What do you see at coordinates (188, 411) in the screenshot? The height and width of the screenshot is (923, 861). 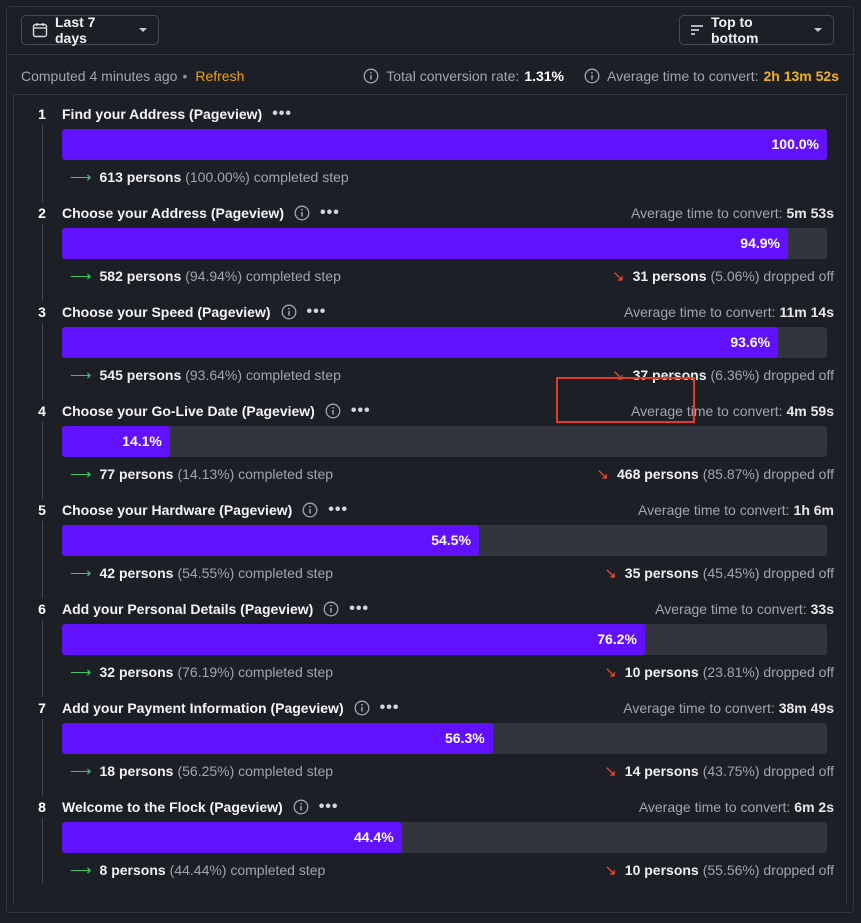 I see `step-name: Choose your Go-Live Date (Pageview)` at bounding box center [188, 411].